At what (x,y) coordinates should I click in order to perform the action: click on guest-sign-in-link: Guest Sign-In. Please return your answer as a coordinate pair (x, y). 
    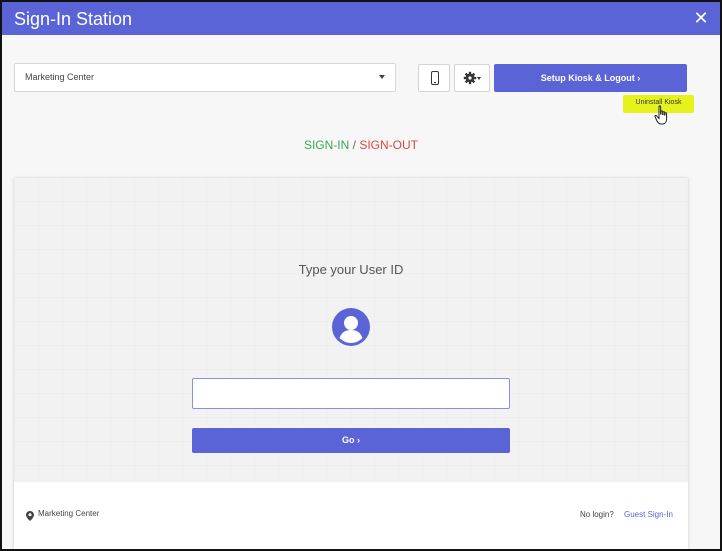
    Looking at the image, I should click on (648, 514).